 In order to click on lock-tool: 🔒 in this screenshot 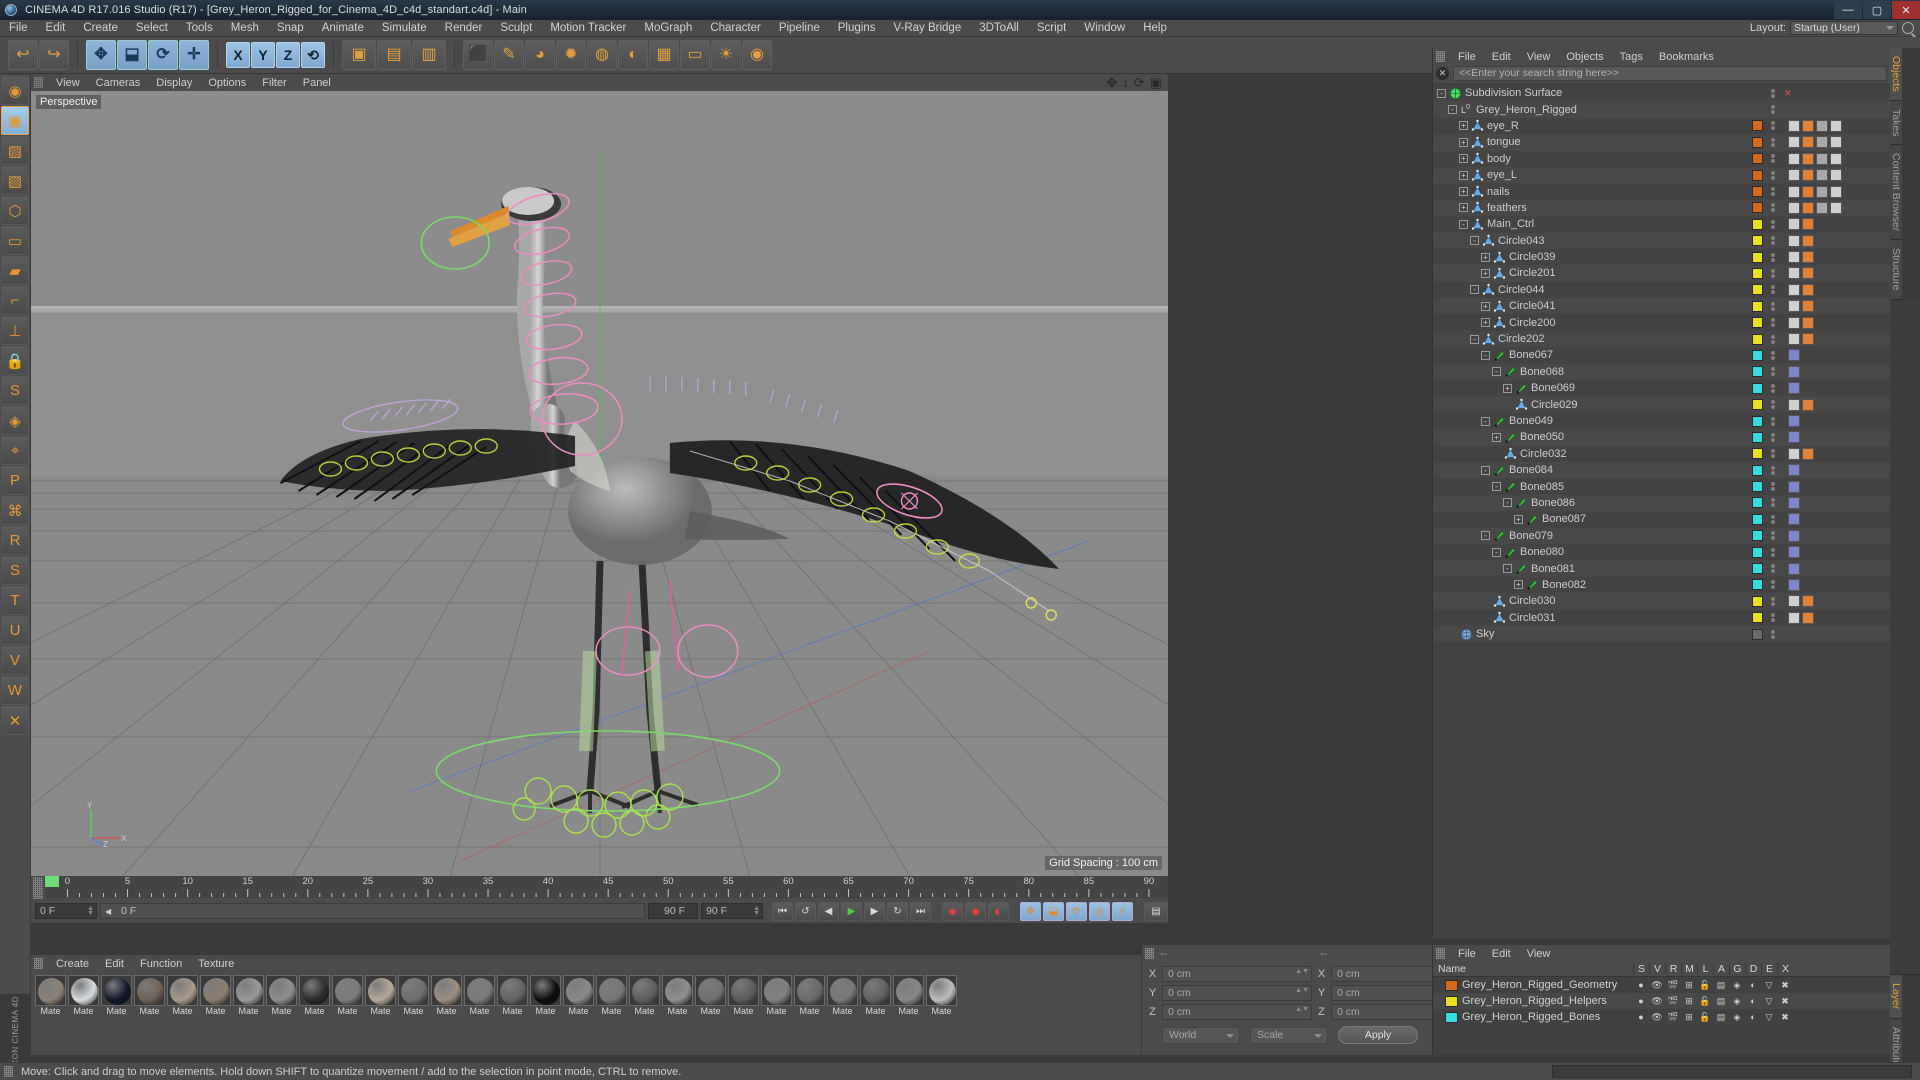, I will do `click(15, 360)`.